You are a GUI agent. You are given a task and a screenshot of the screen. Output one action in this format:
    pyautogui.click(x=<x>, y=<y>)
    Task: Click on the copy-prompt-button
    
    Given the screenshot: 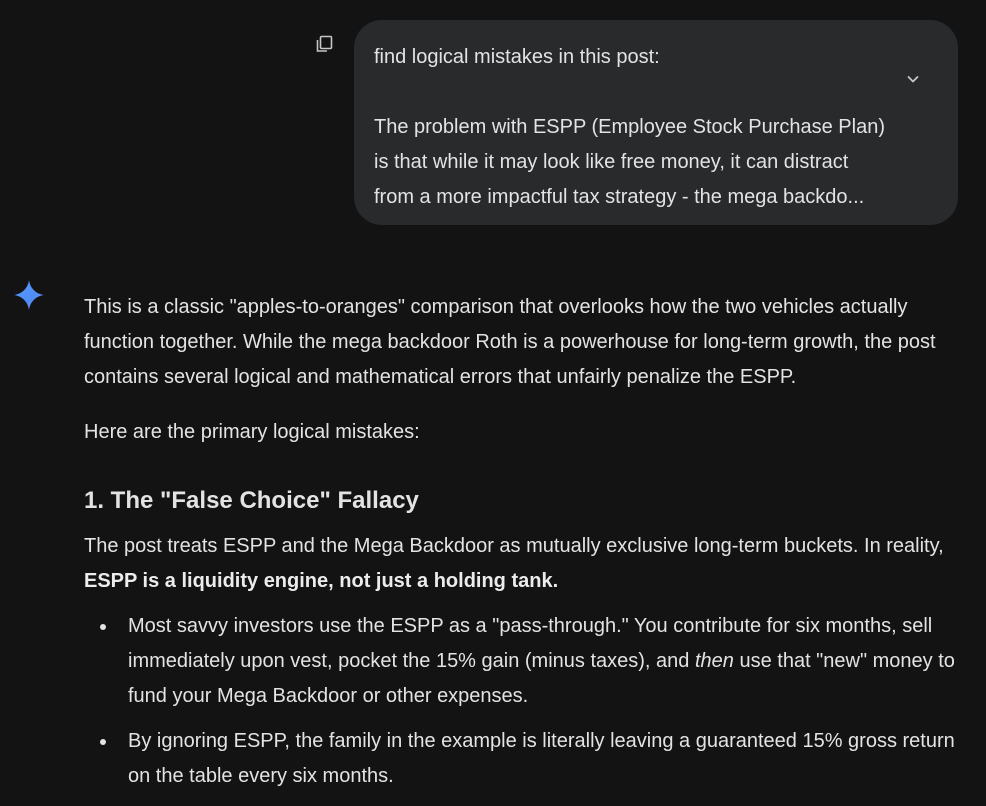 What is the action you would take?
    pyautogui.click(x=324, y=44)
    